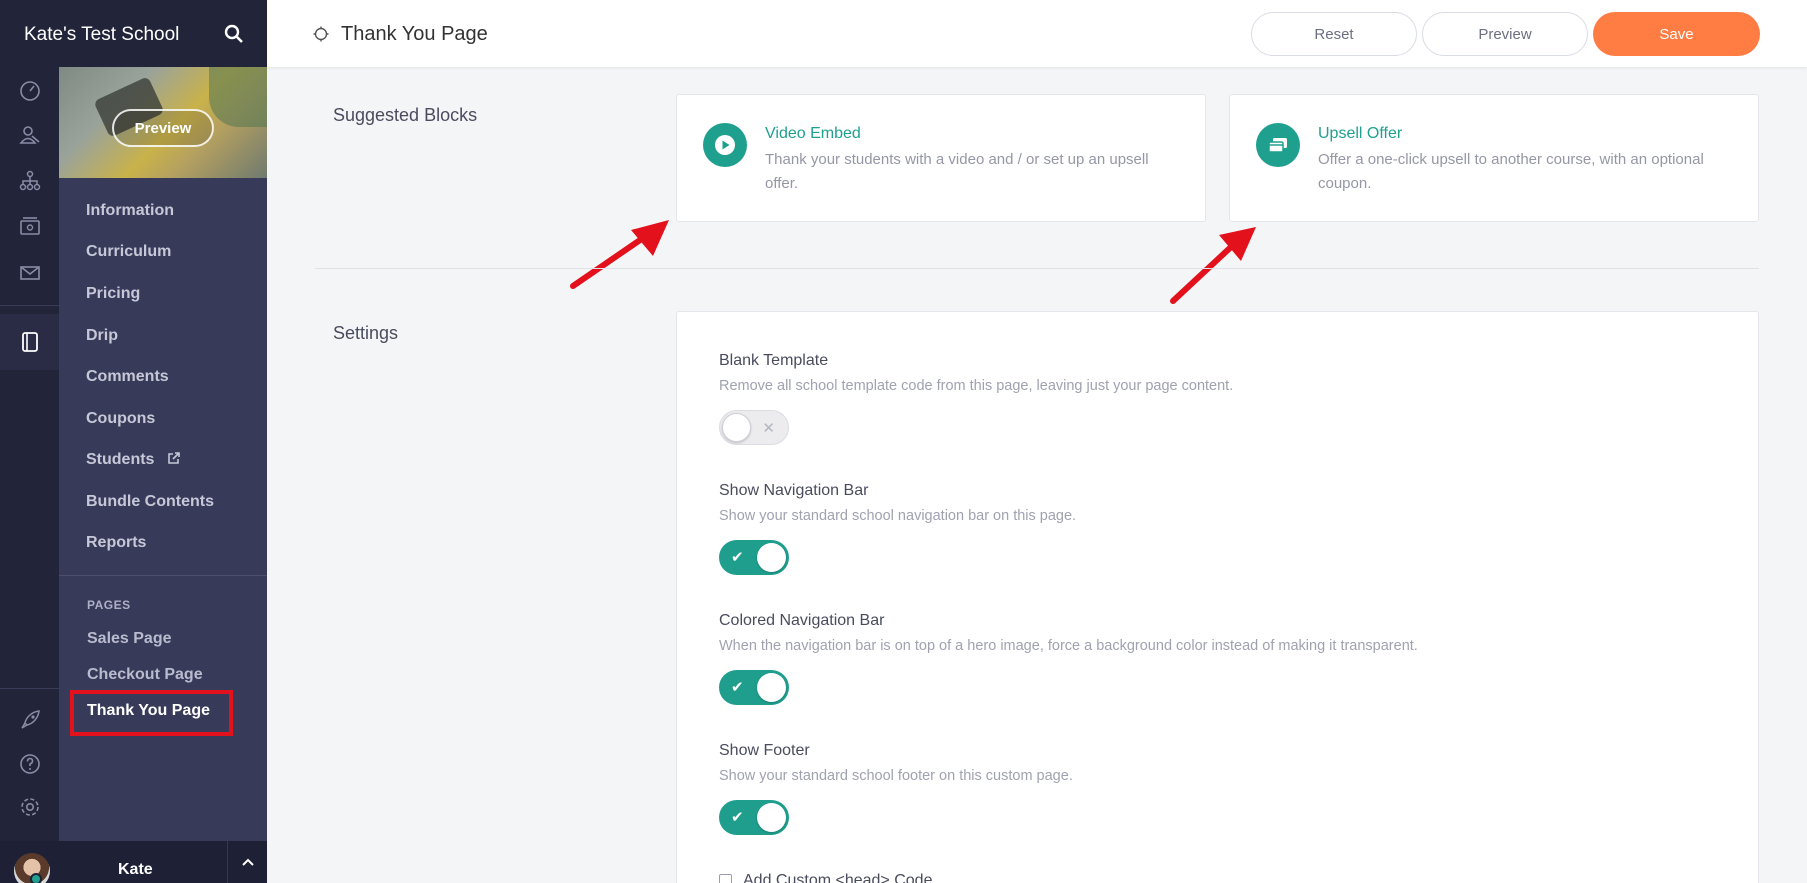 This screenshot has width=1807, height=883. I want to click on sales-icon, so click(30, 226).